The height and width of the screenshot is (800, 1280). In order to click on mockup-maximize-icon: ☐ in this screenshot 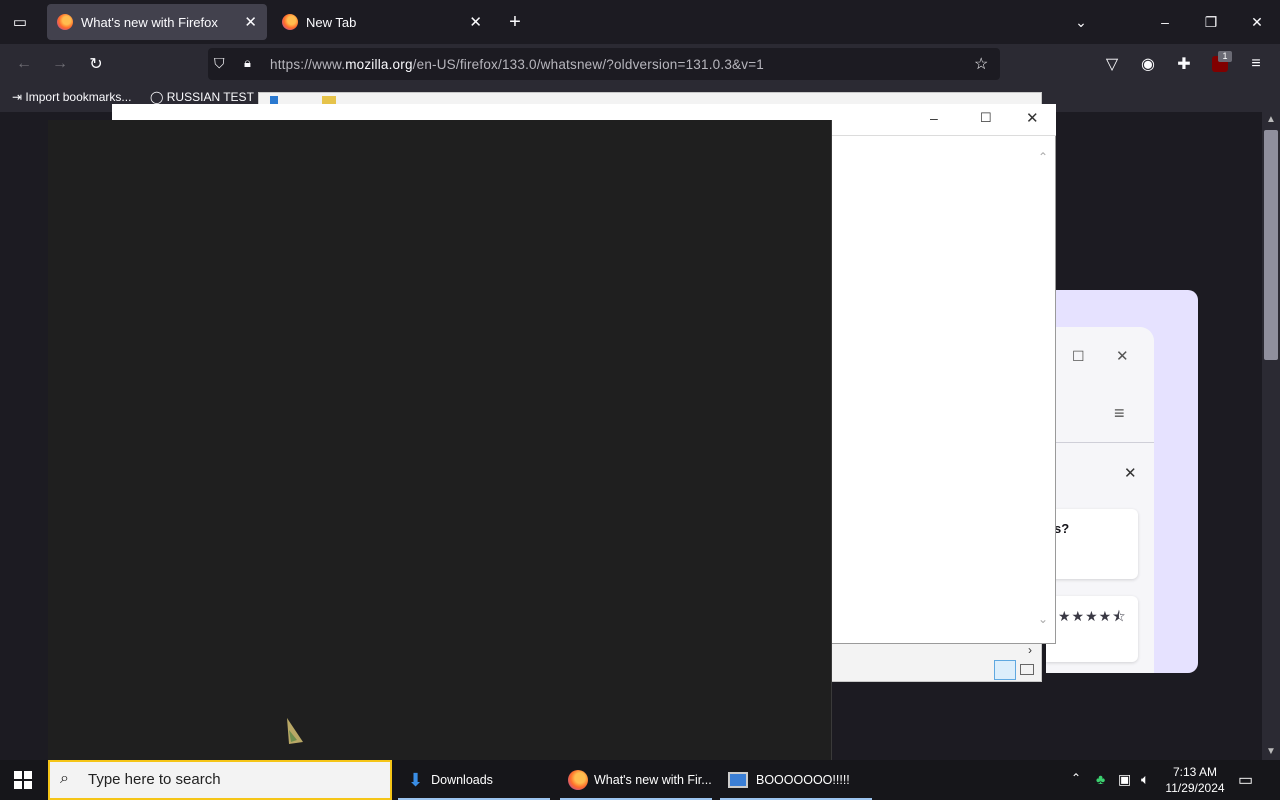, I will do `click(1078, 356)`.